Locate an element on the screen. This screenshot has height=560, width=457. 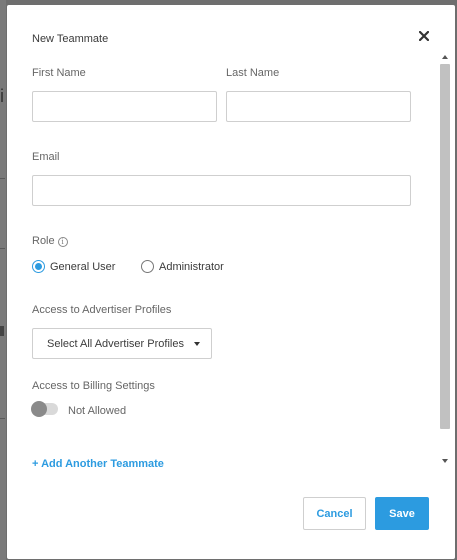
radio-general-user is located at coordinates (38, 266).